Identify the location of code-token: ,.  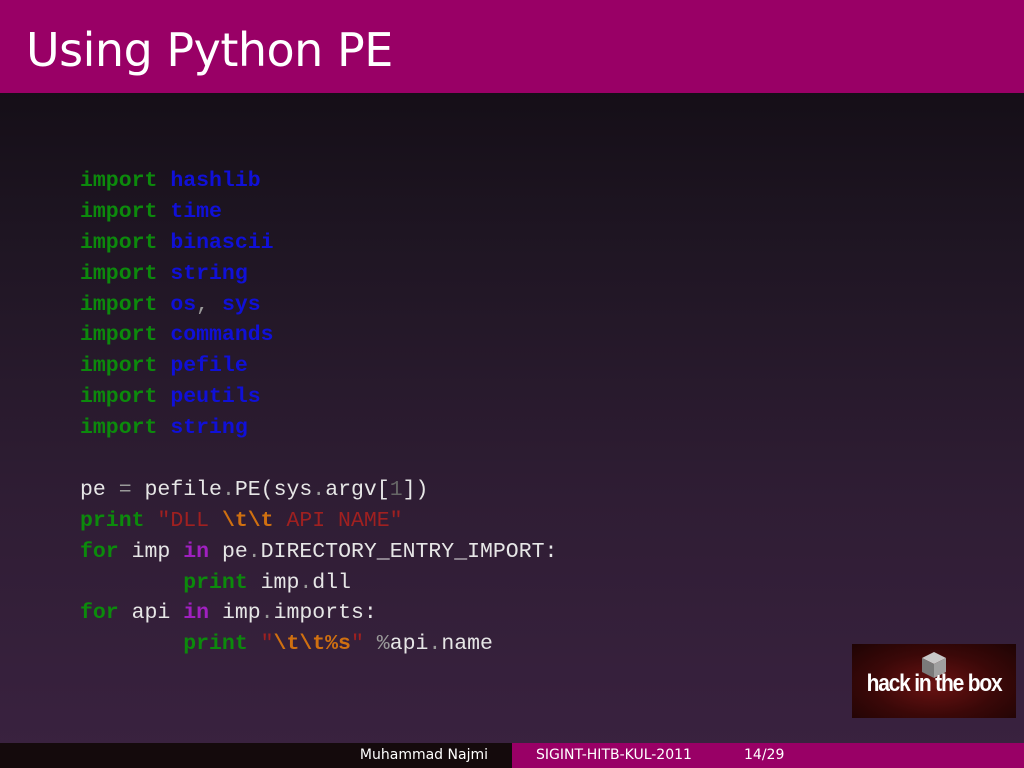
(209, 304).